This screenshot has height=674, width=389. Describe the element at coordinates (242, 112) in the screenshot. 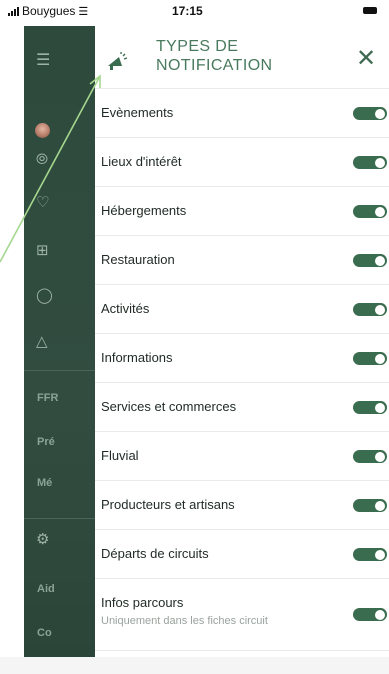

I see `list-item: Evènements` at that location.